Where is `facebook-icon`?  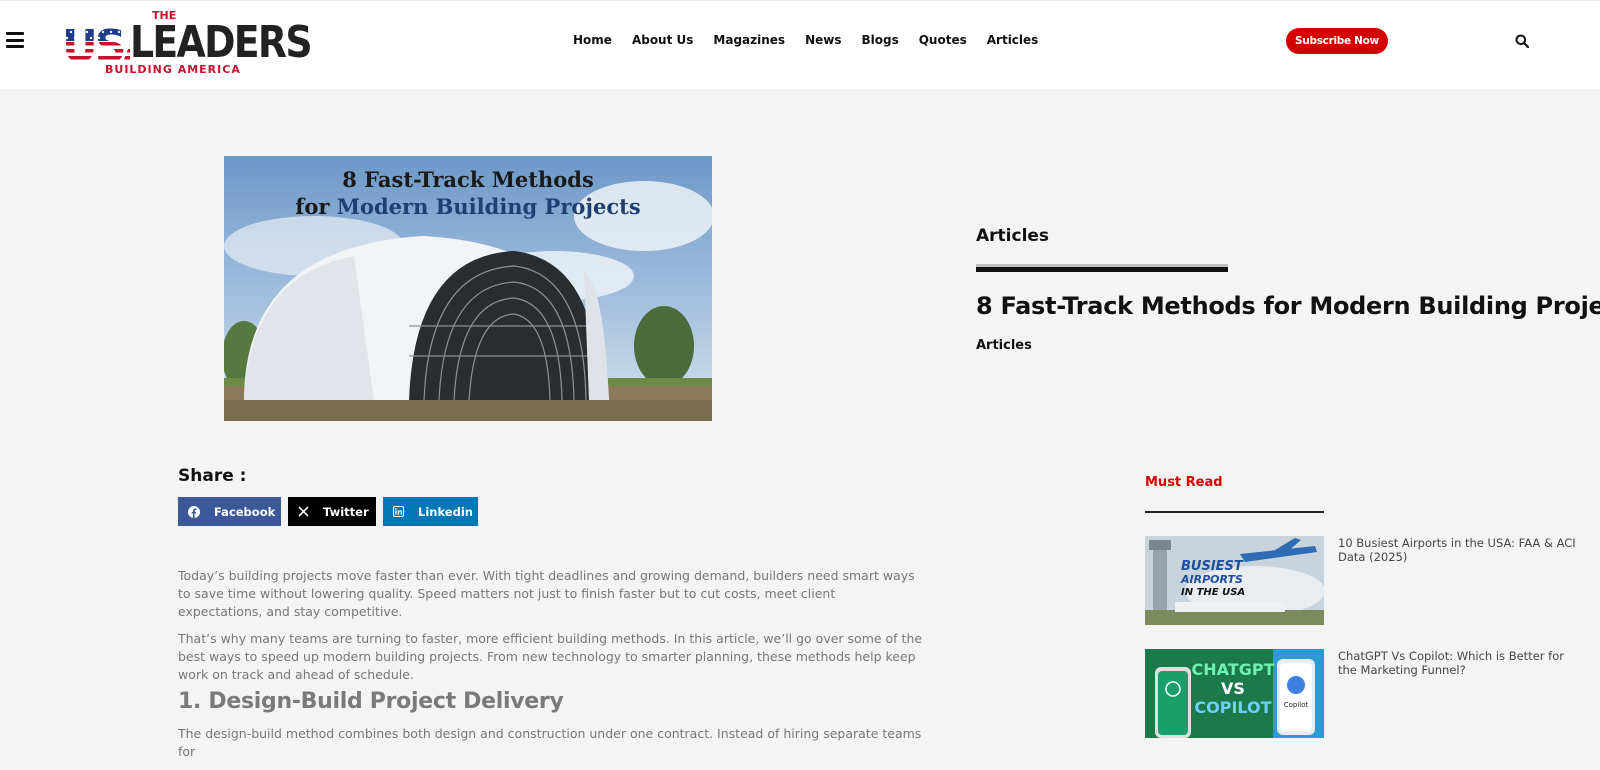 facebook-icon is located at coordinates (194, 511).